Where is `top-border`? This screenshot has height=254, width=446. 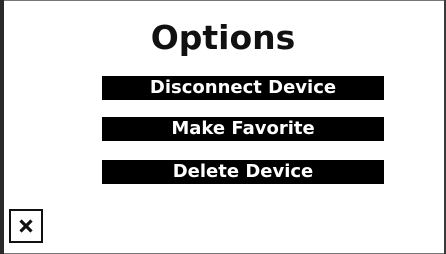 top-border is located at coordinates (223, 0).